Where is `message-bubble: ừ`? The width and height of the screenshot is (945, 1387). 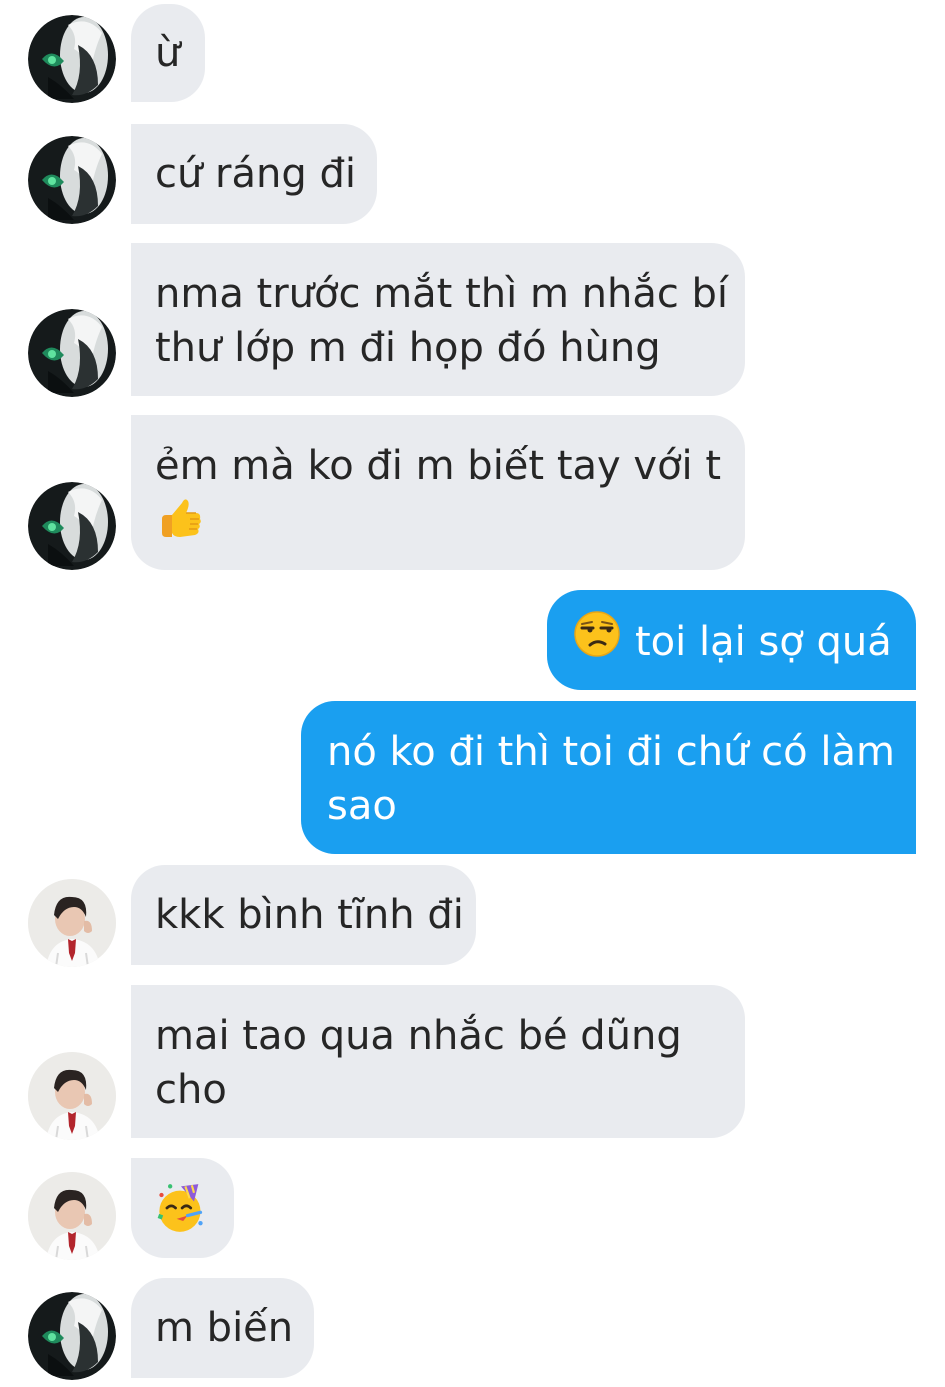
message-bubble: ừ is located at coordinates (168, 53).